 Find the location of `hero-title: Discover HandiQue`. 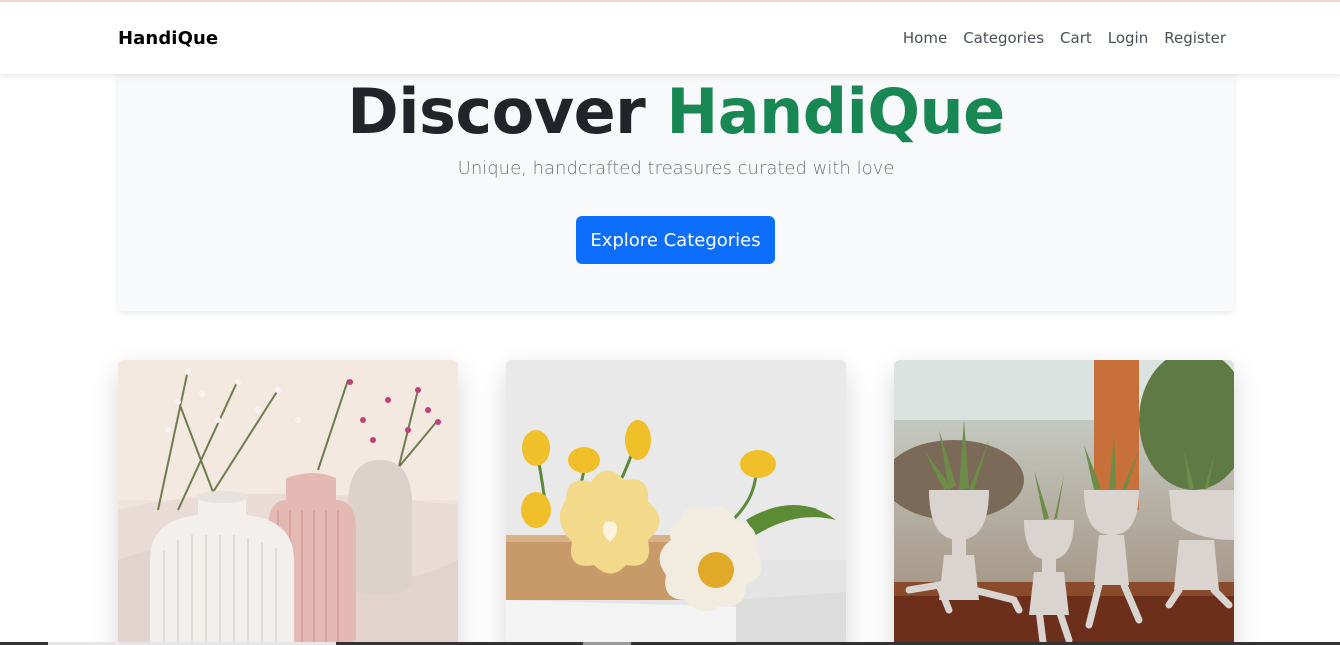

hero-title: Discover HandiQue is located at coordinates (676, 112).